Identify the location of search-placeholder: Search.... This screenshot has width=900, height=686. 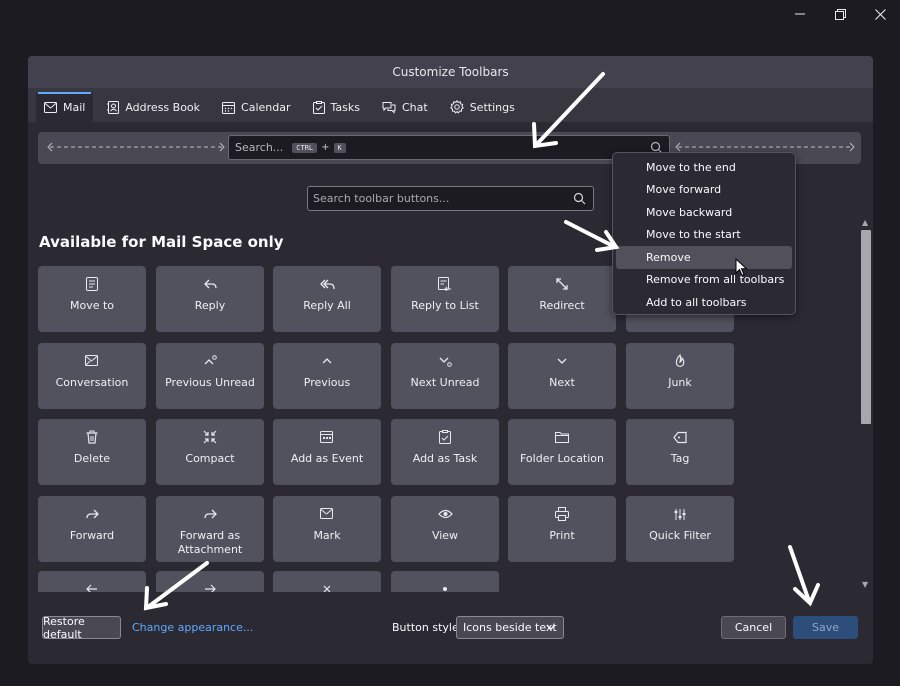
(259, 147).